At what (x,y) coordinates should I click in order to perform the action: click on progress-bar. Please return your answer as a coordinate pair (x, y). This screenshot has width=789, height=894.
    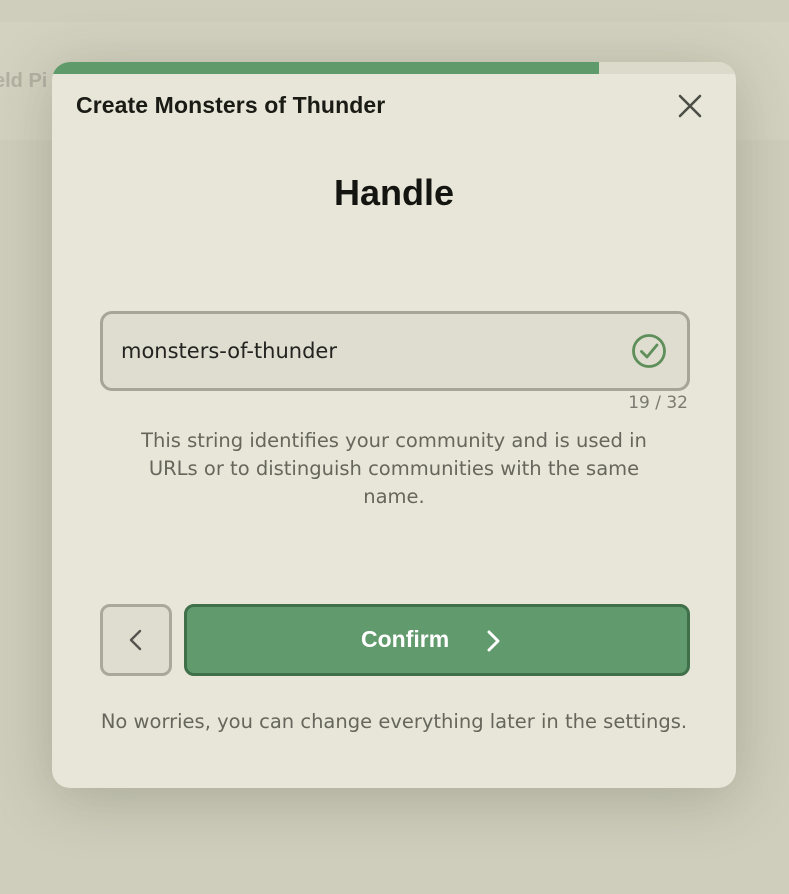
    Looking at the image, I should click on (394, 68).